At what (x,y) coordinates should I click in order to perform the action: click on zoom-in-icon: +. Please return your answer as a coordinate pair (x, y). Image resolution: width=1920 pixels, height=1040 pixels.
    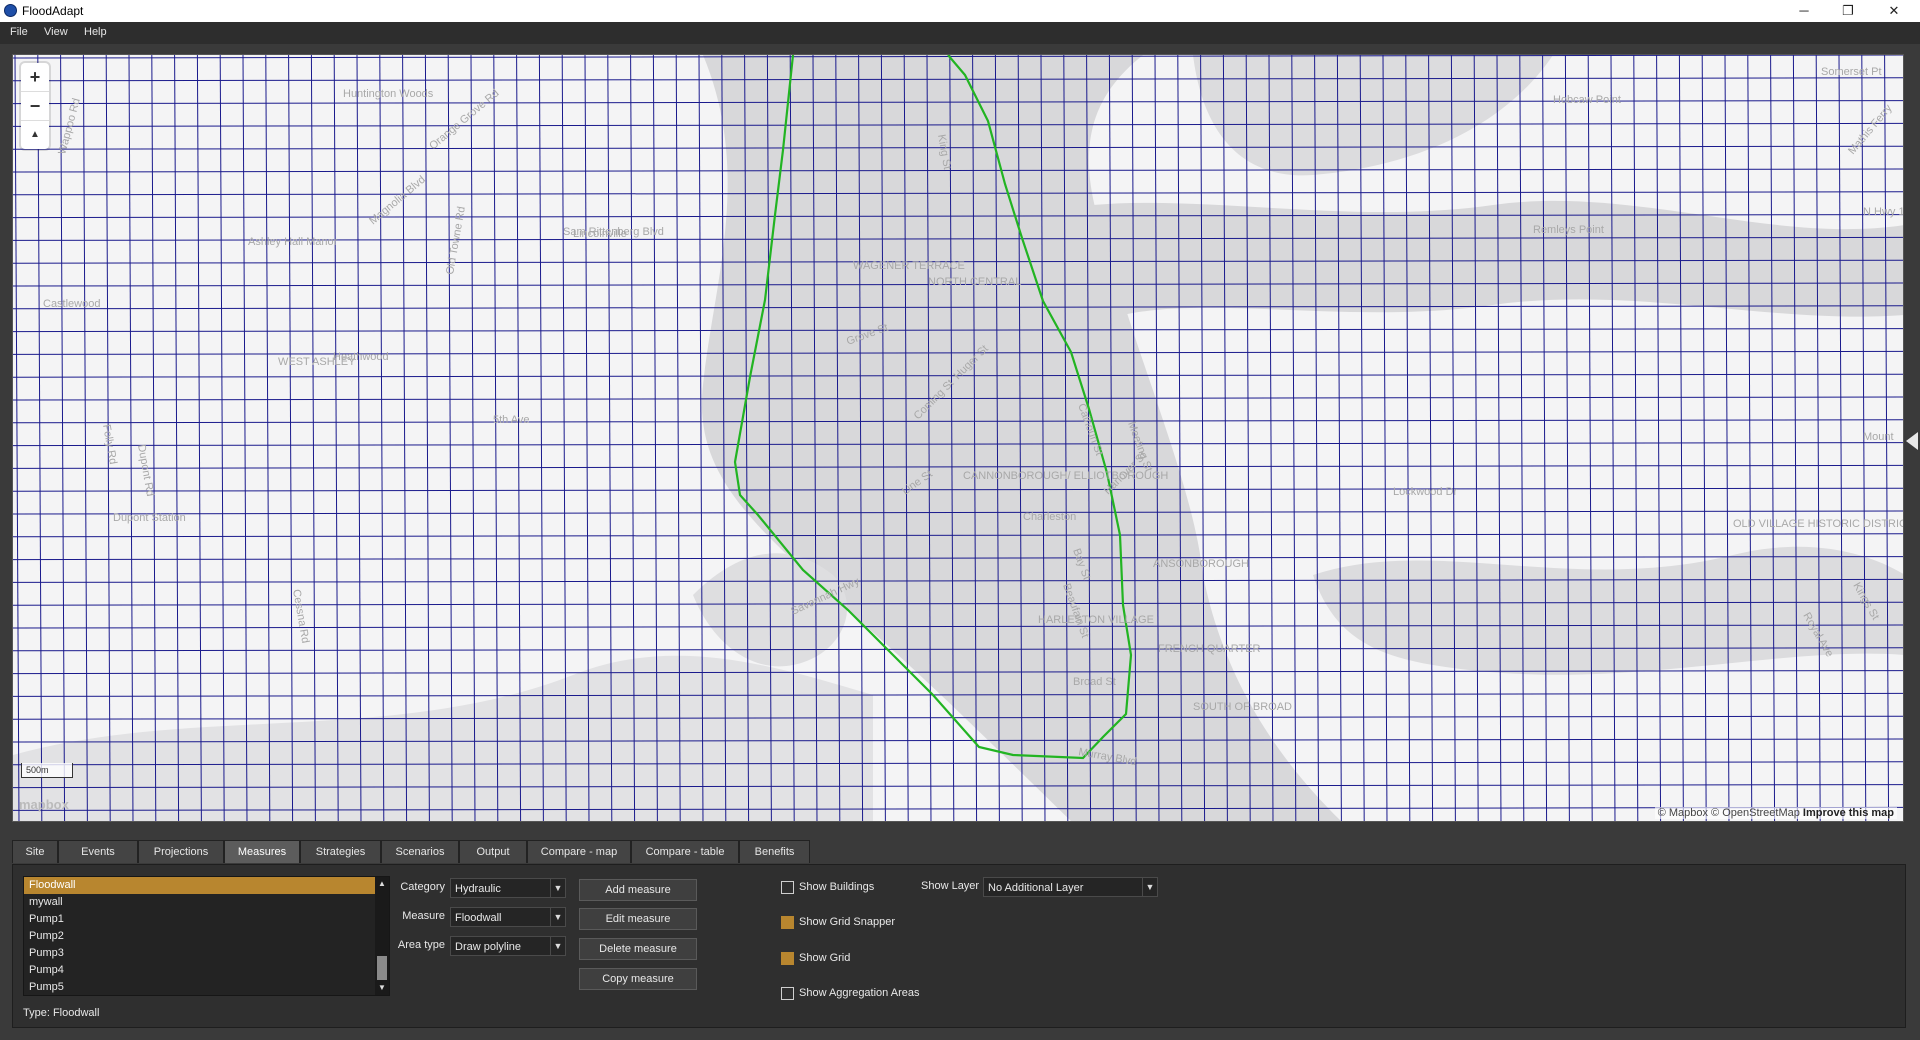
    Looking at the image, I should click on (35, 77).